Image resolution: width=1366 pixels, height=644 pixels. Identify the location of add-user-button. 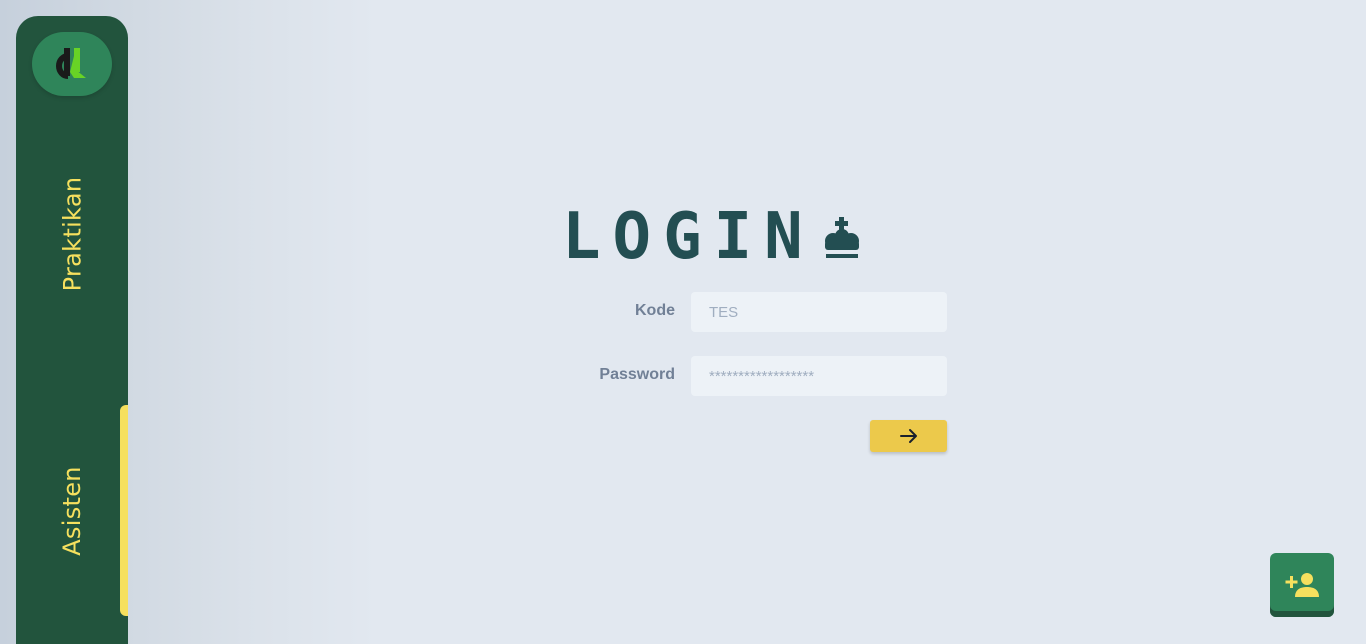
(1302, 585).